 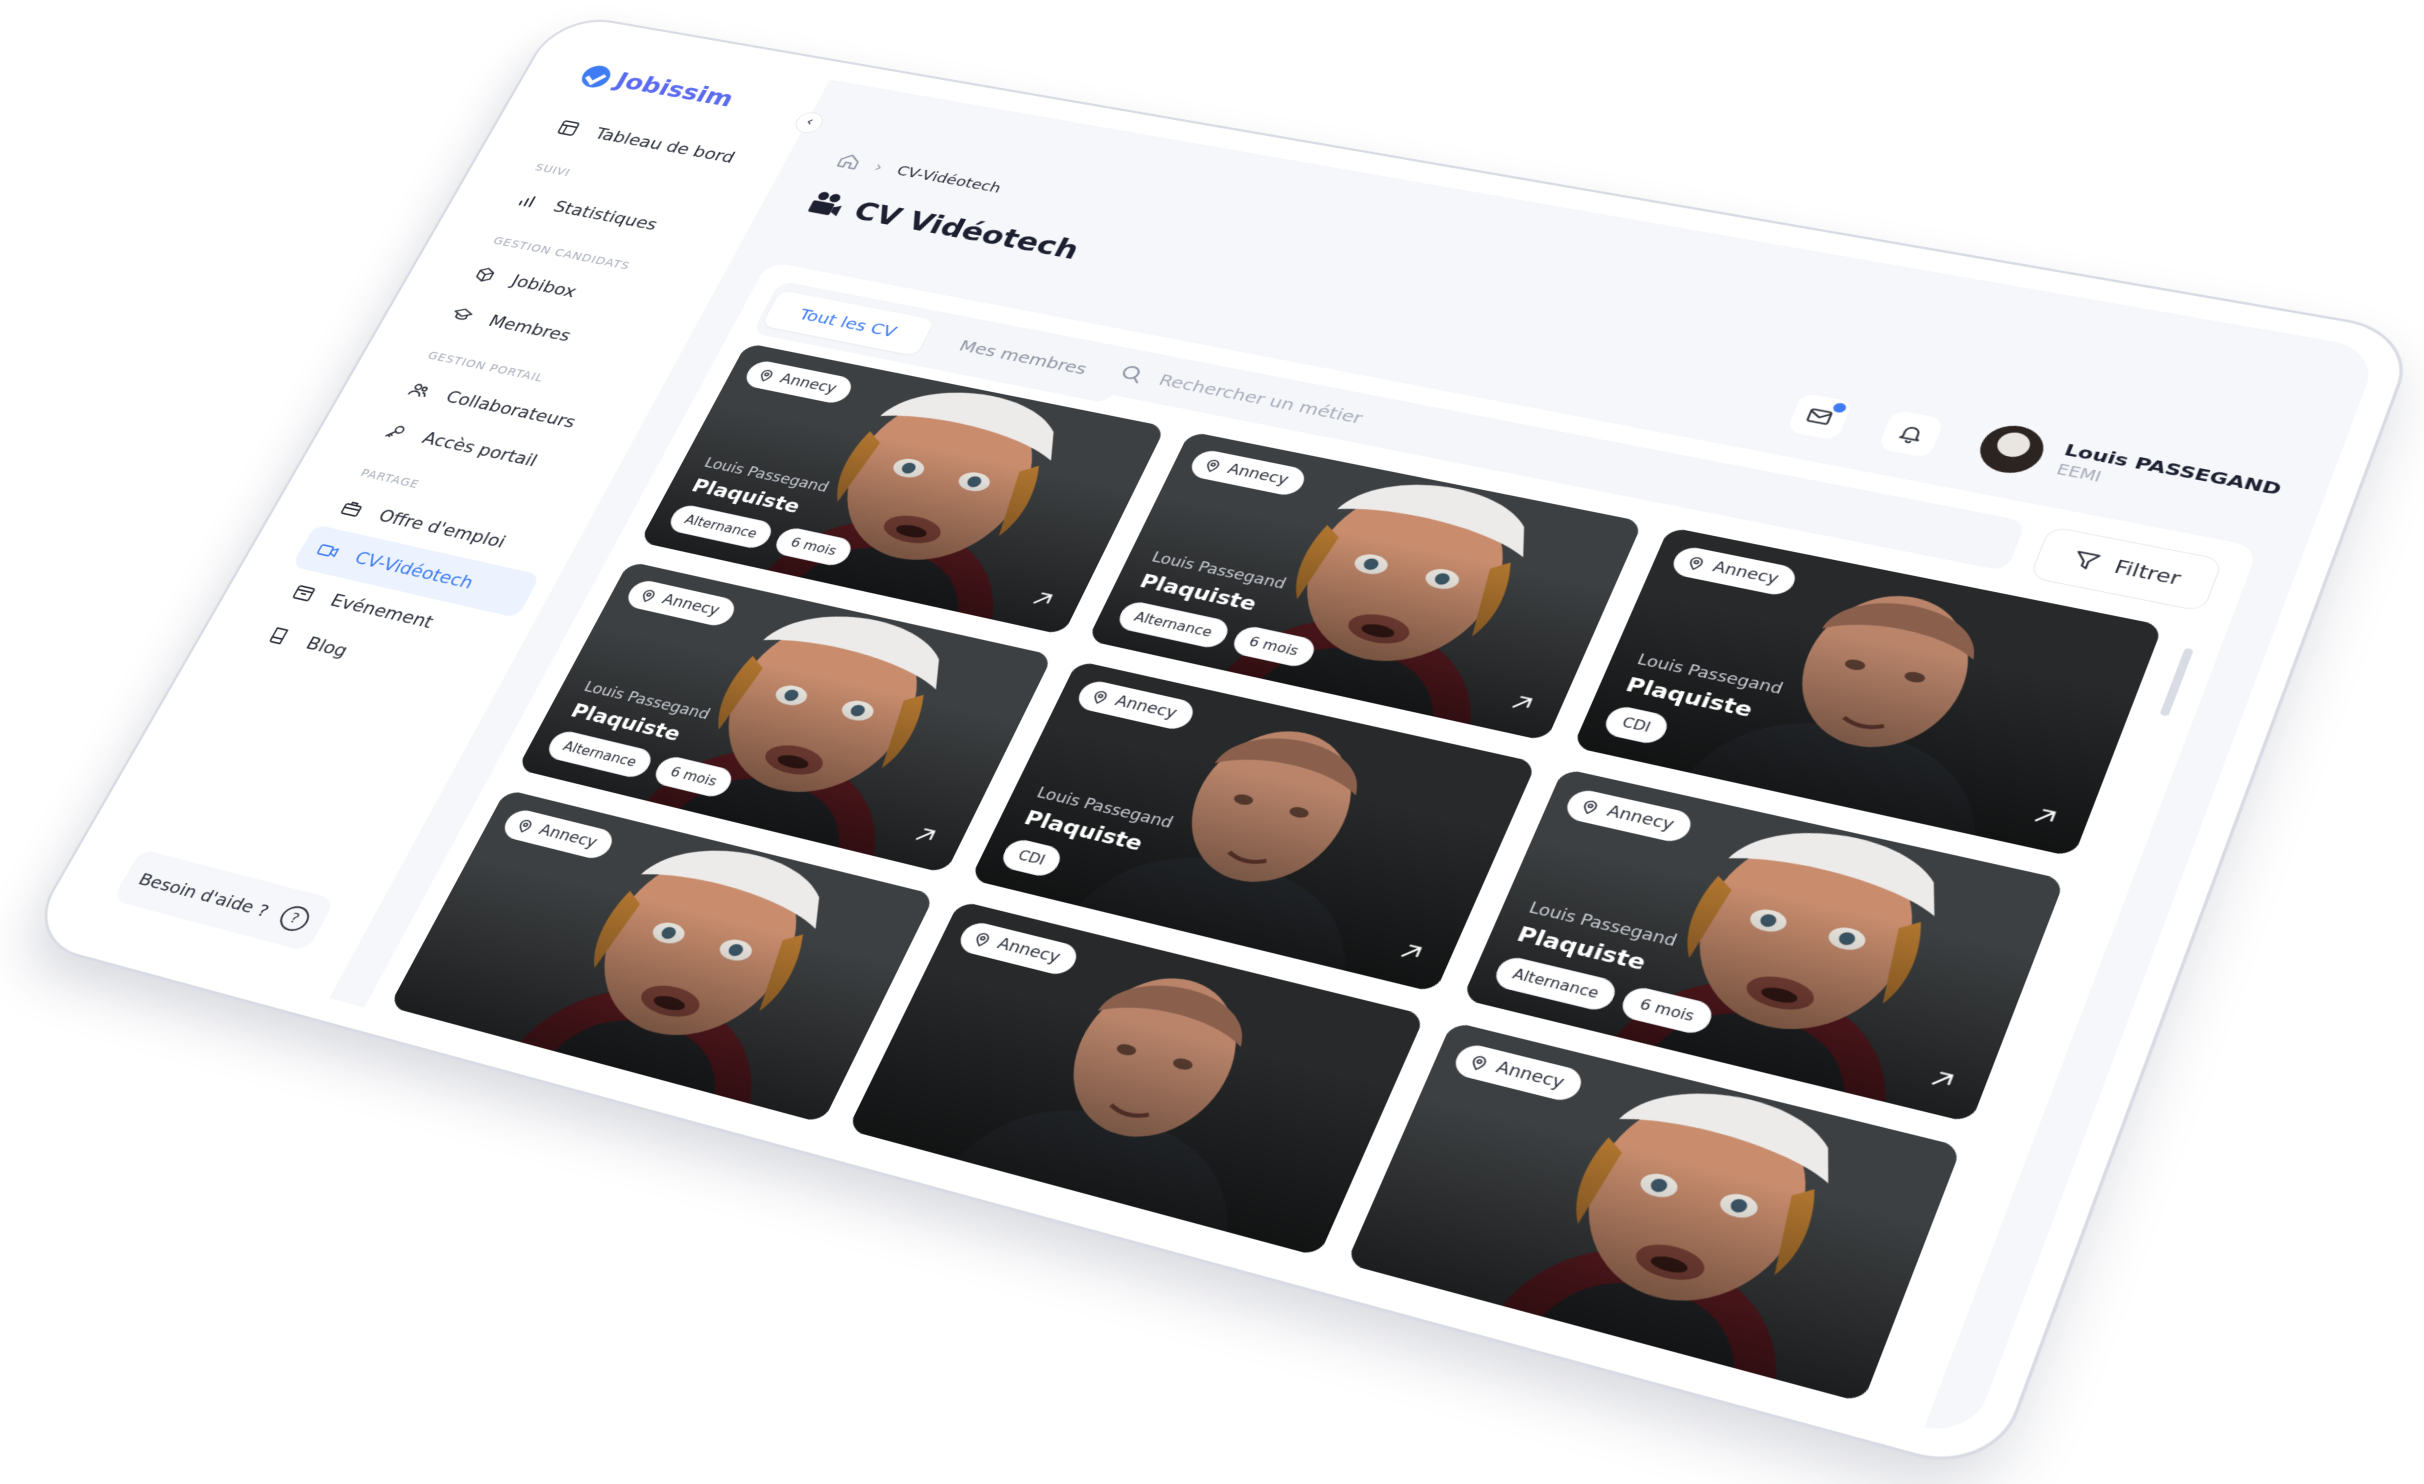 I want to click on mail-icon, so click(x=1819, y=416).